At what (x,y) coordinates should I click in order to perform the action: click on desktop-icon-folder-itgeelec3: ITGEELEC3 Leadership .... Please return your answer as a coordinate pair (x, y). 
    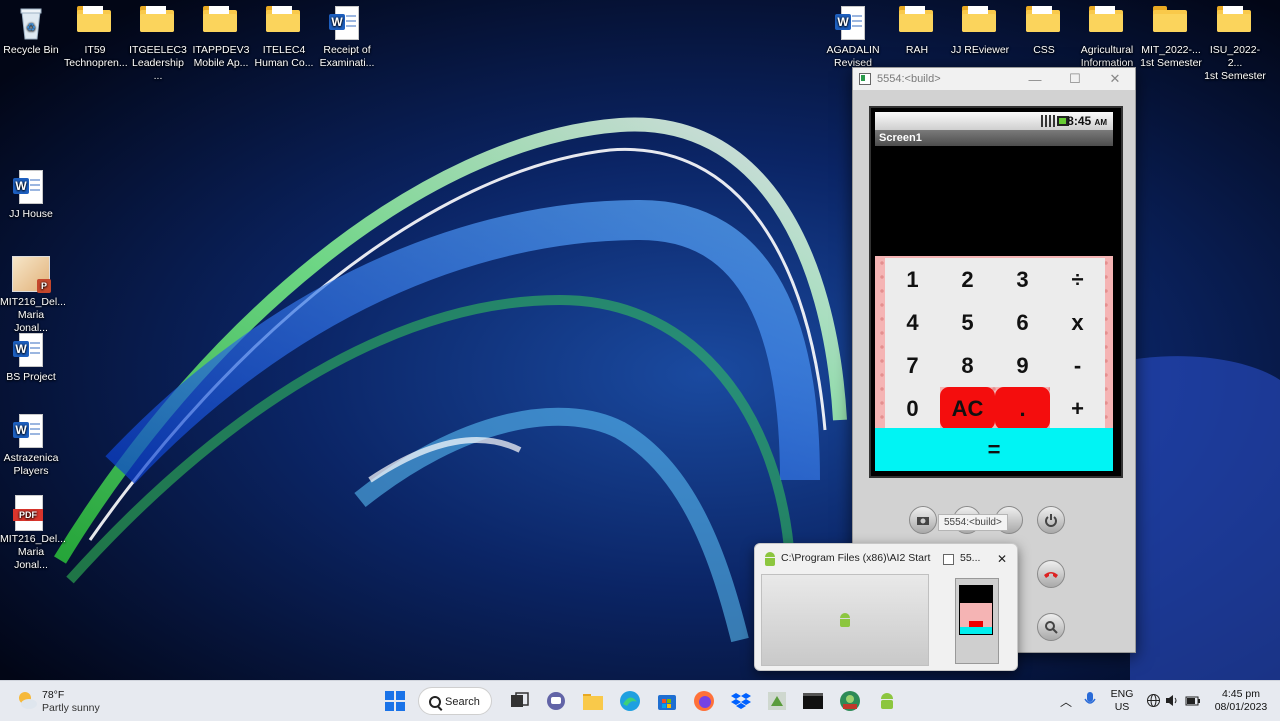
    Looking at the image, I should click on (158, 44).